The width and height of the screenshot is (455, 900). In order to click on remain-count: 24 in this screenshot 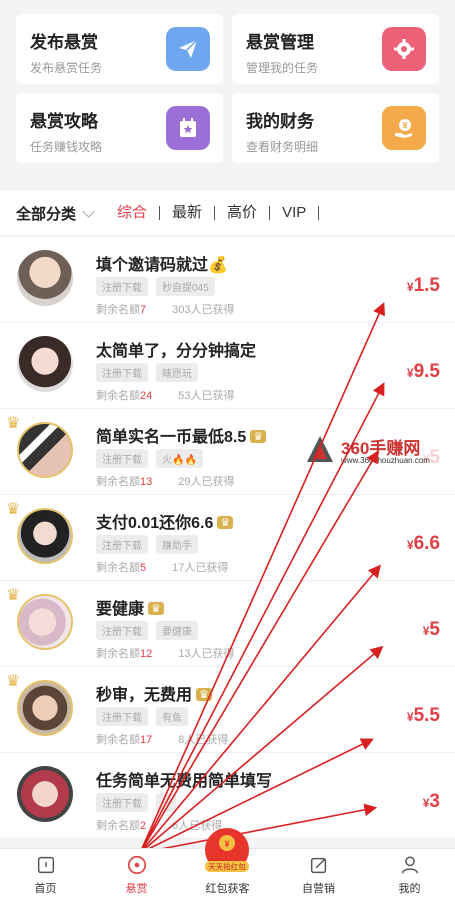, I will do `click(146, 396)`.